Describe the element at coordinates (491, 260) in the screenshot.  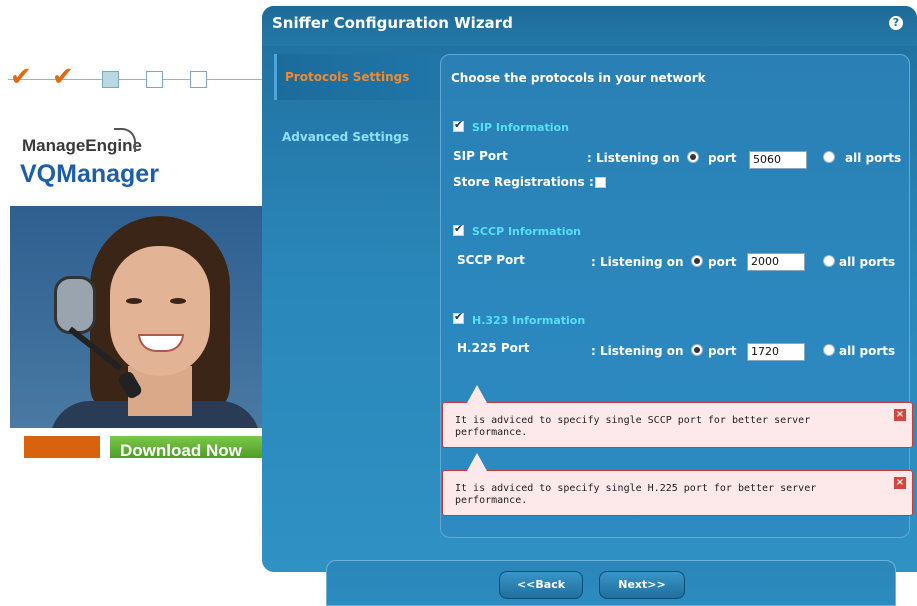
I see `sccp-port-label: SCCP Port` at that location.